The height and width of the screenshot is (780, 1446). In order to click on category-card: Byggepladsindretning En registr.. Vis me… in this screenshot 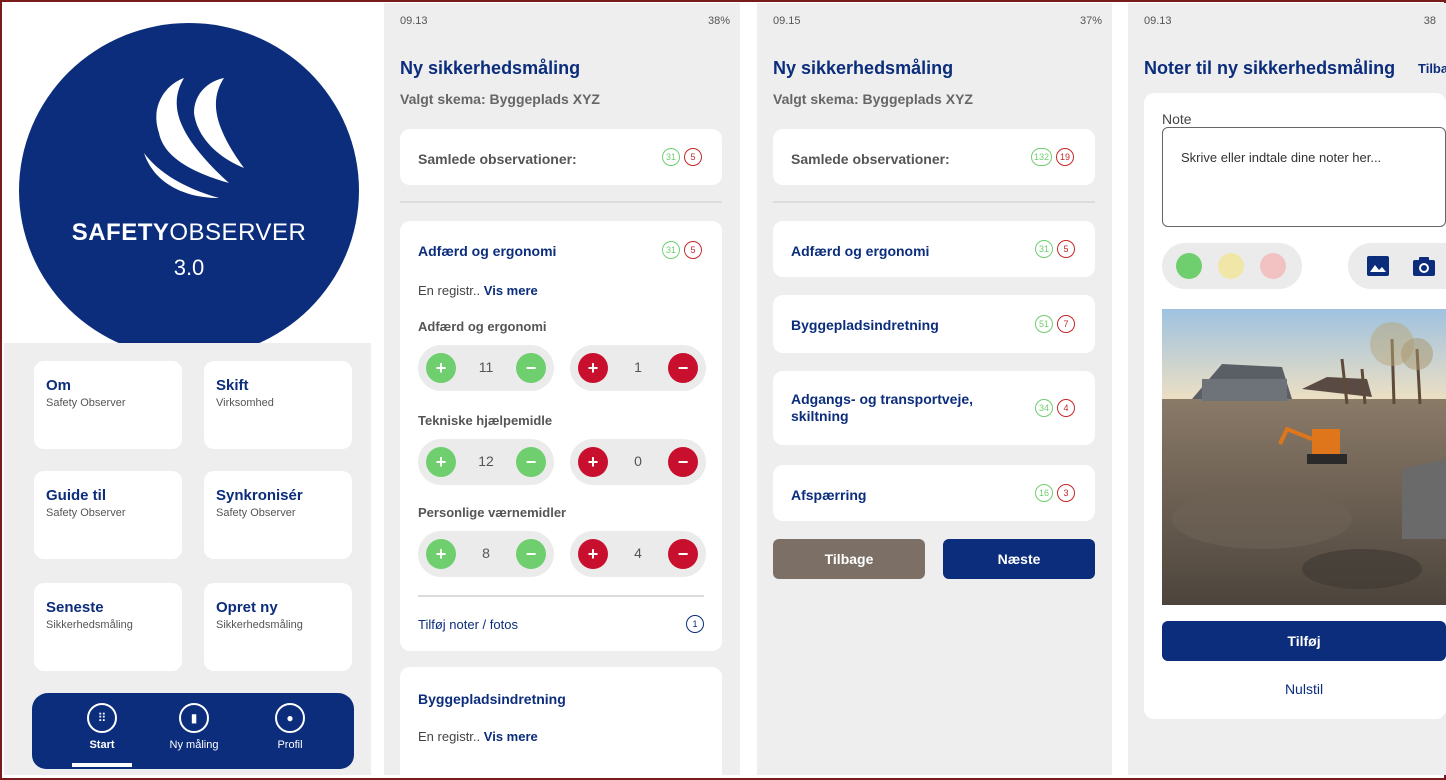, I will do `click(561, 721)`.